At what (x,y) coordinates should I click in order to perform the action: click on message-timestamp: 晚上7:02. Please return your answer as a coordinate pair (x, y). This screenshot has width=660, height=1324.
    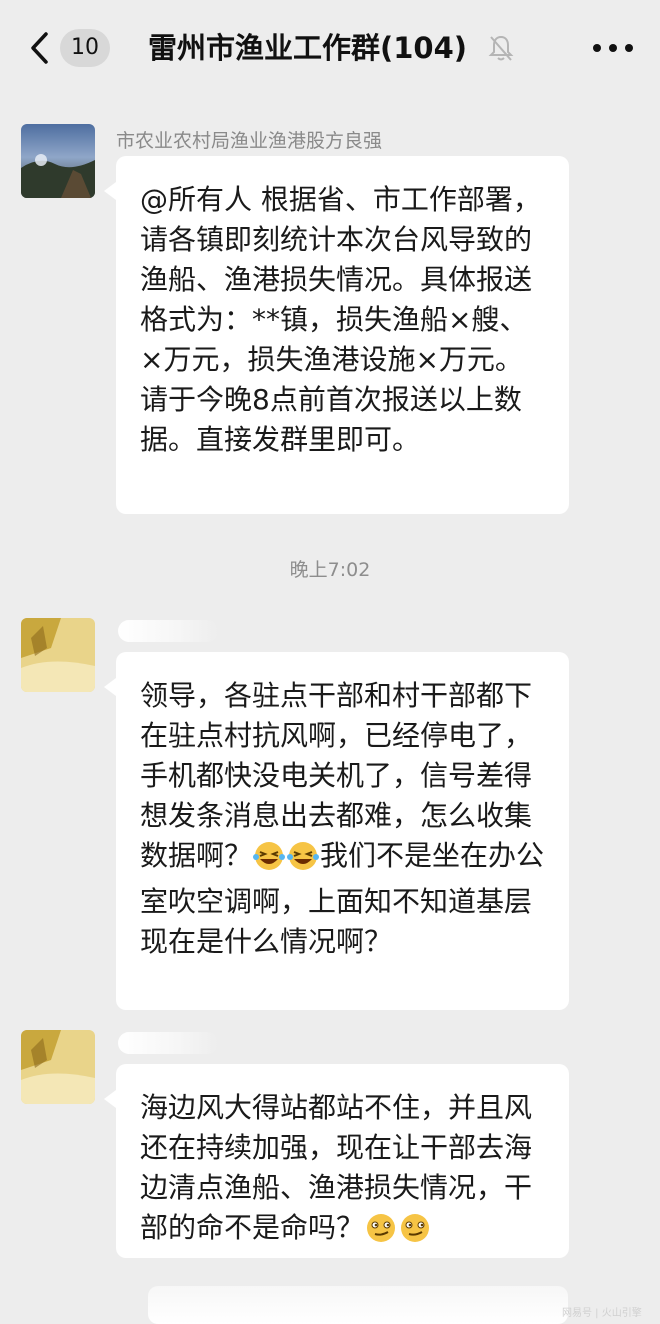
    Looking at the image, I should click on (330, 570).